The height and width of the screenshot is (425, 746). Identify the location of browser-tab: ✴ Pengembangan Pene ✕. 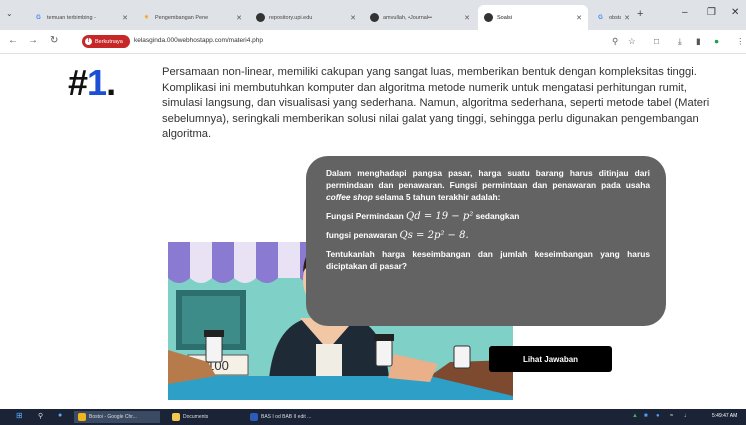
(192, 17).